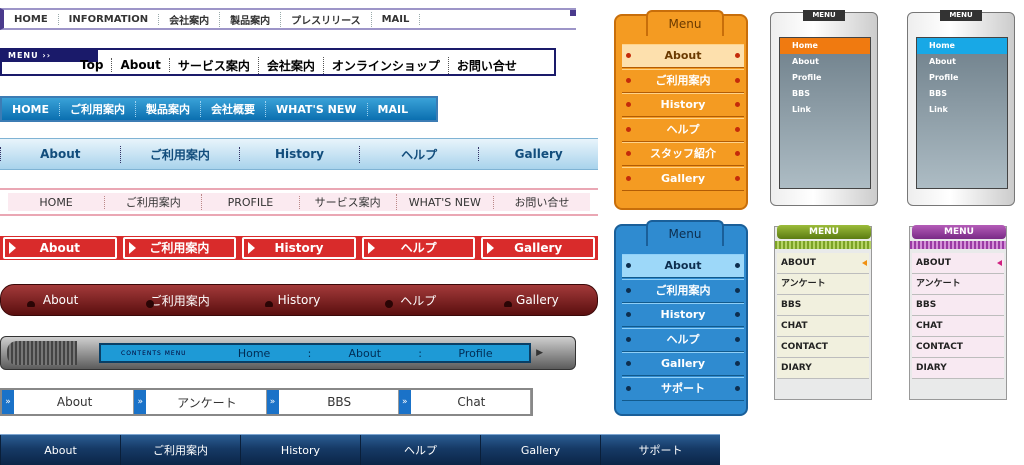  I want to click on nav-bar-9: » About » アンケート » BBS » Chat, so click(266, 402).